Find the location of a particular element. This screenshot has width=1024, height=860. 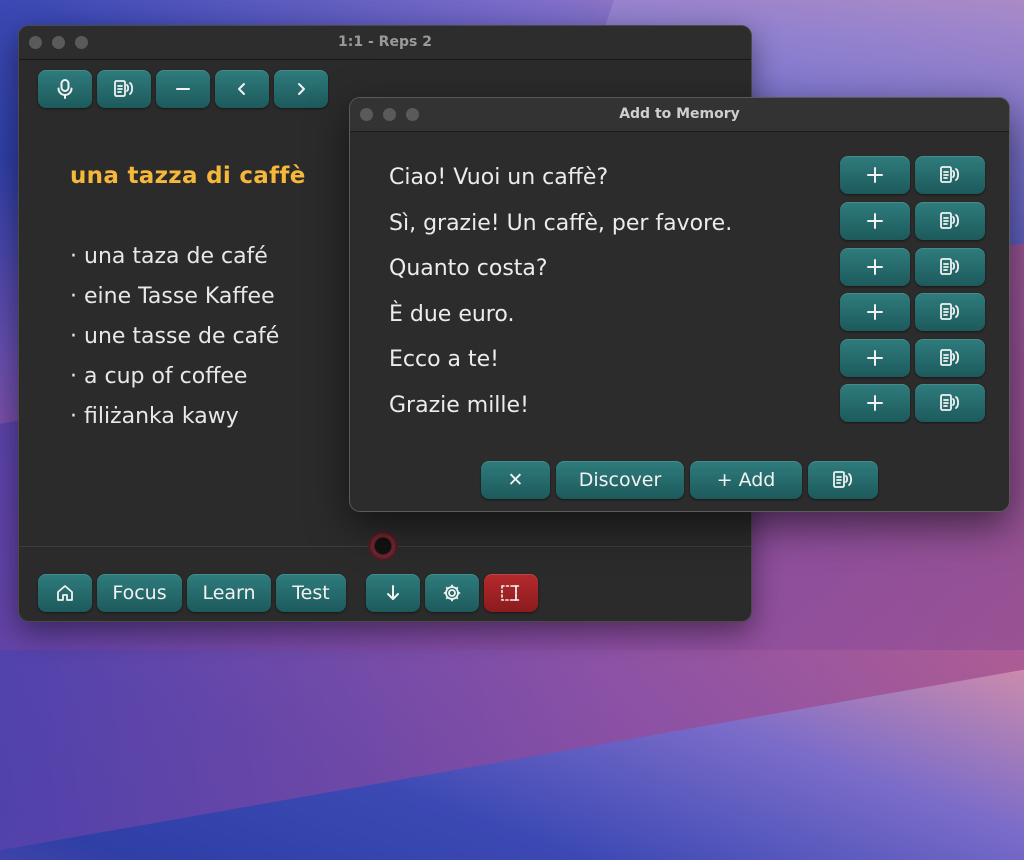

phrase-text: Quanto costa? is located at coordinates (468, 268).